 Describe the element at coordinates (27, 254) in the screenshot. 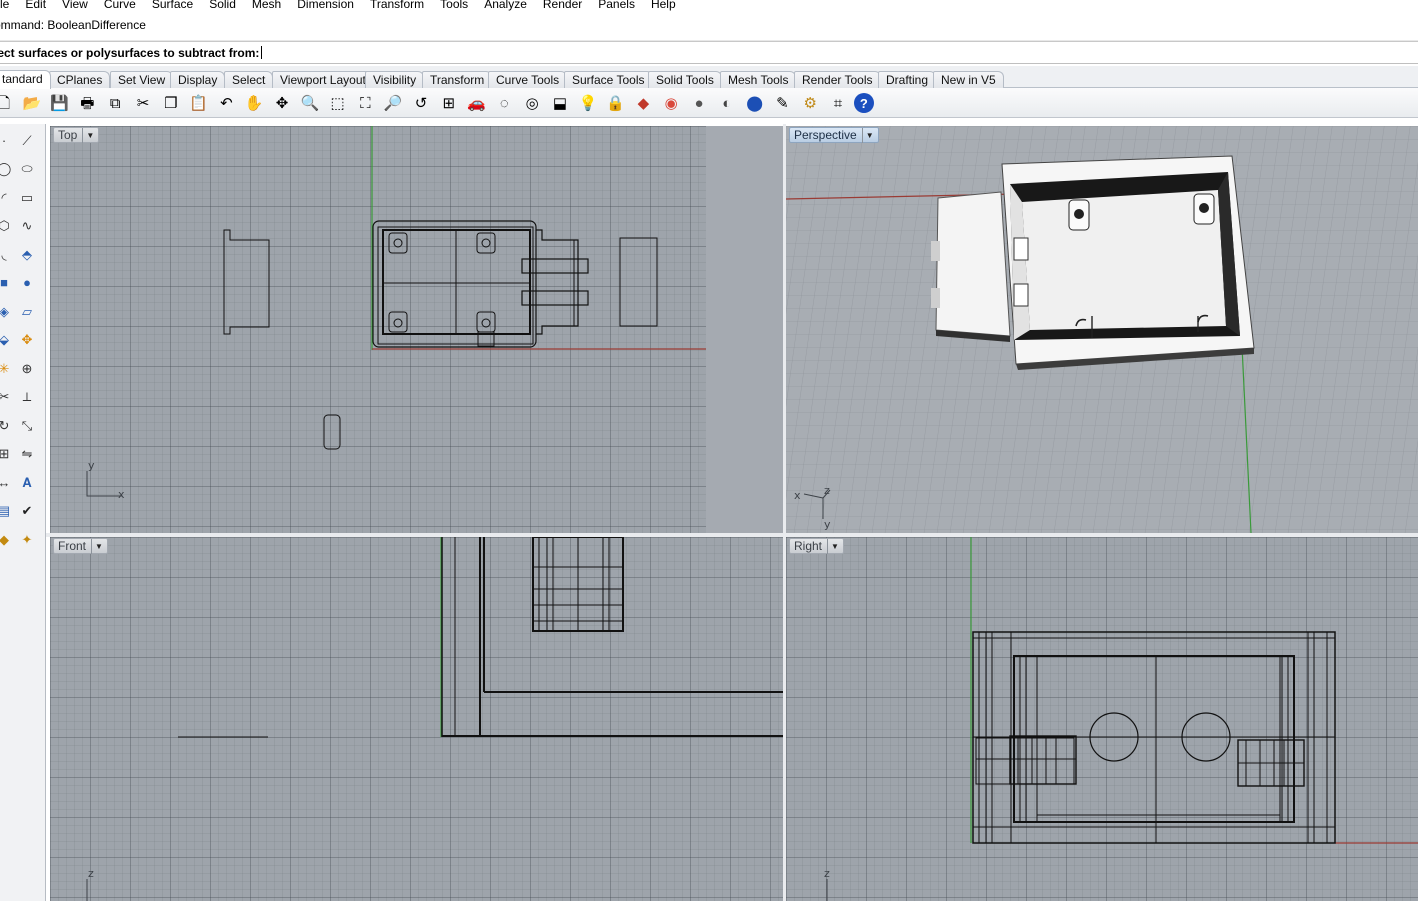

I see `extrude-icon: ⬘` at that location.